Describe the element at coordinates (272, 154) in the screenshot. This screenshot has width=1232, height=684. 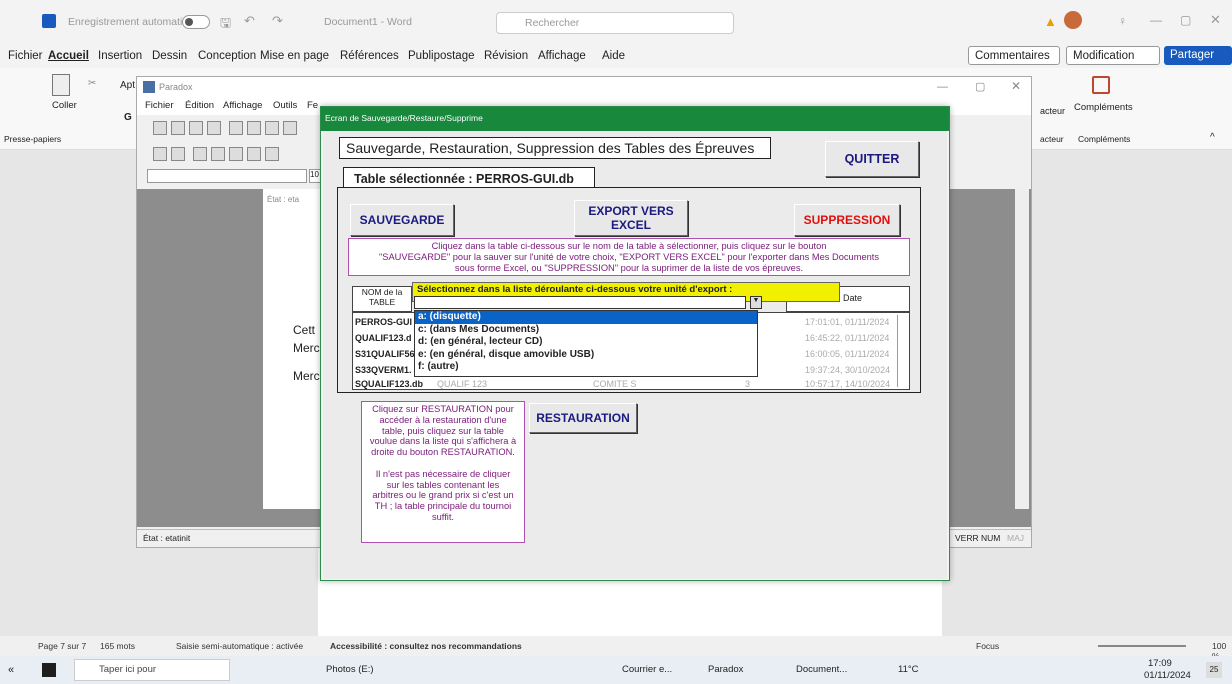
I see `last-record-icon` at that location.